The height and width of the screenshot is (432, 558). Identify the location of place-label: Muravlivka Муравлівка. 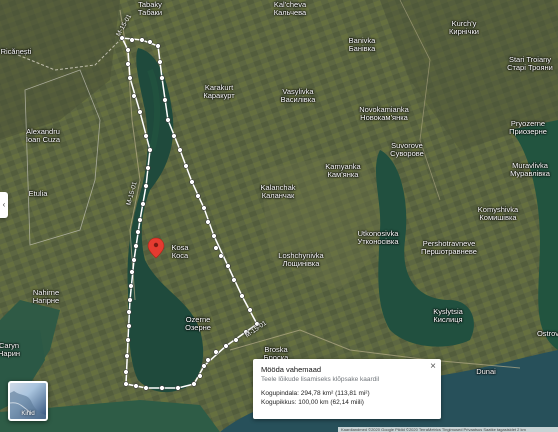
(530, 170).